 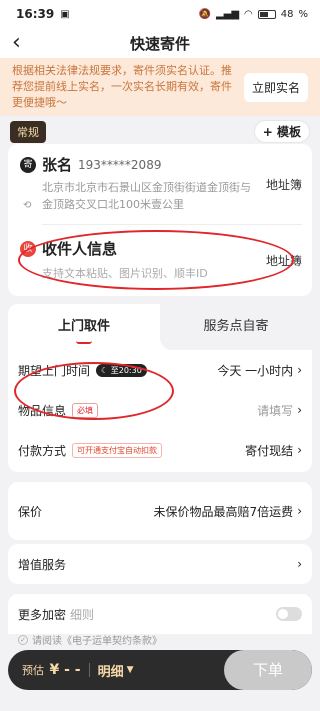 What do you see at coordinates (255, 370) in the screenshot?
I see `expected-time-value: 今天 一小时内` at bounding box center [255, 370].